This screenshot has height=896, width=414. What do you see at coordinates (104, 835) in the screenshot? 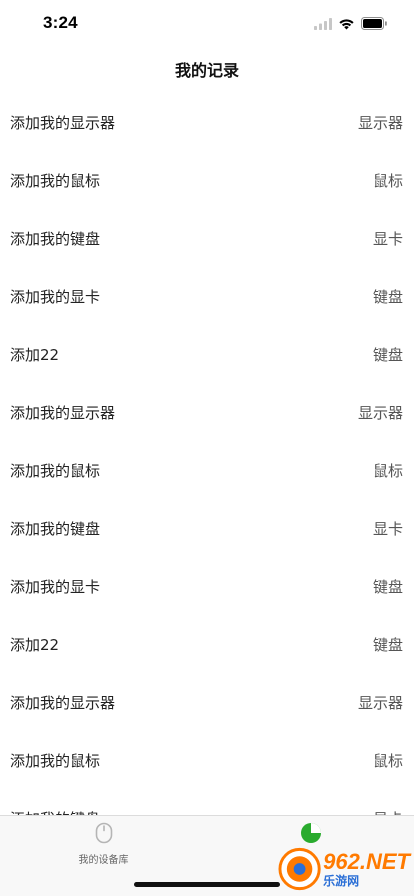
I see `mouse-icon` at bounding box center [104, 835].